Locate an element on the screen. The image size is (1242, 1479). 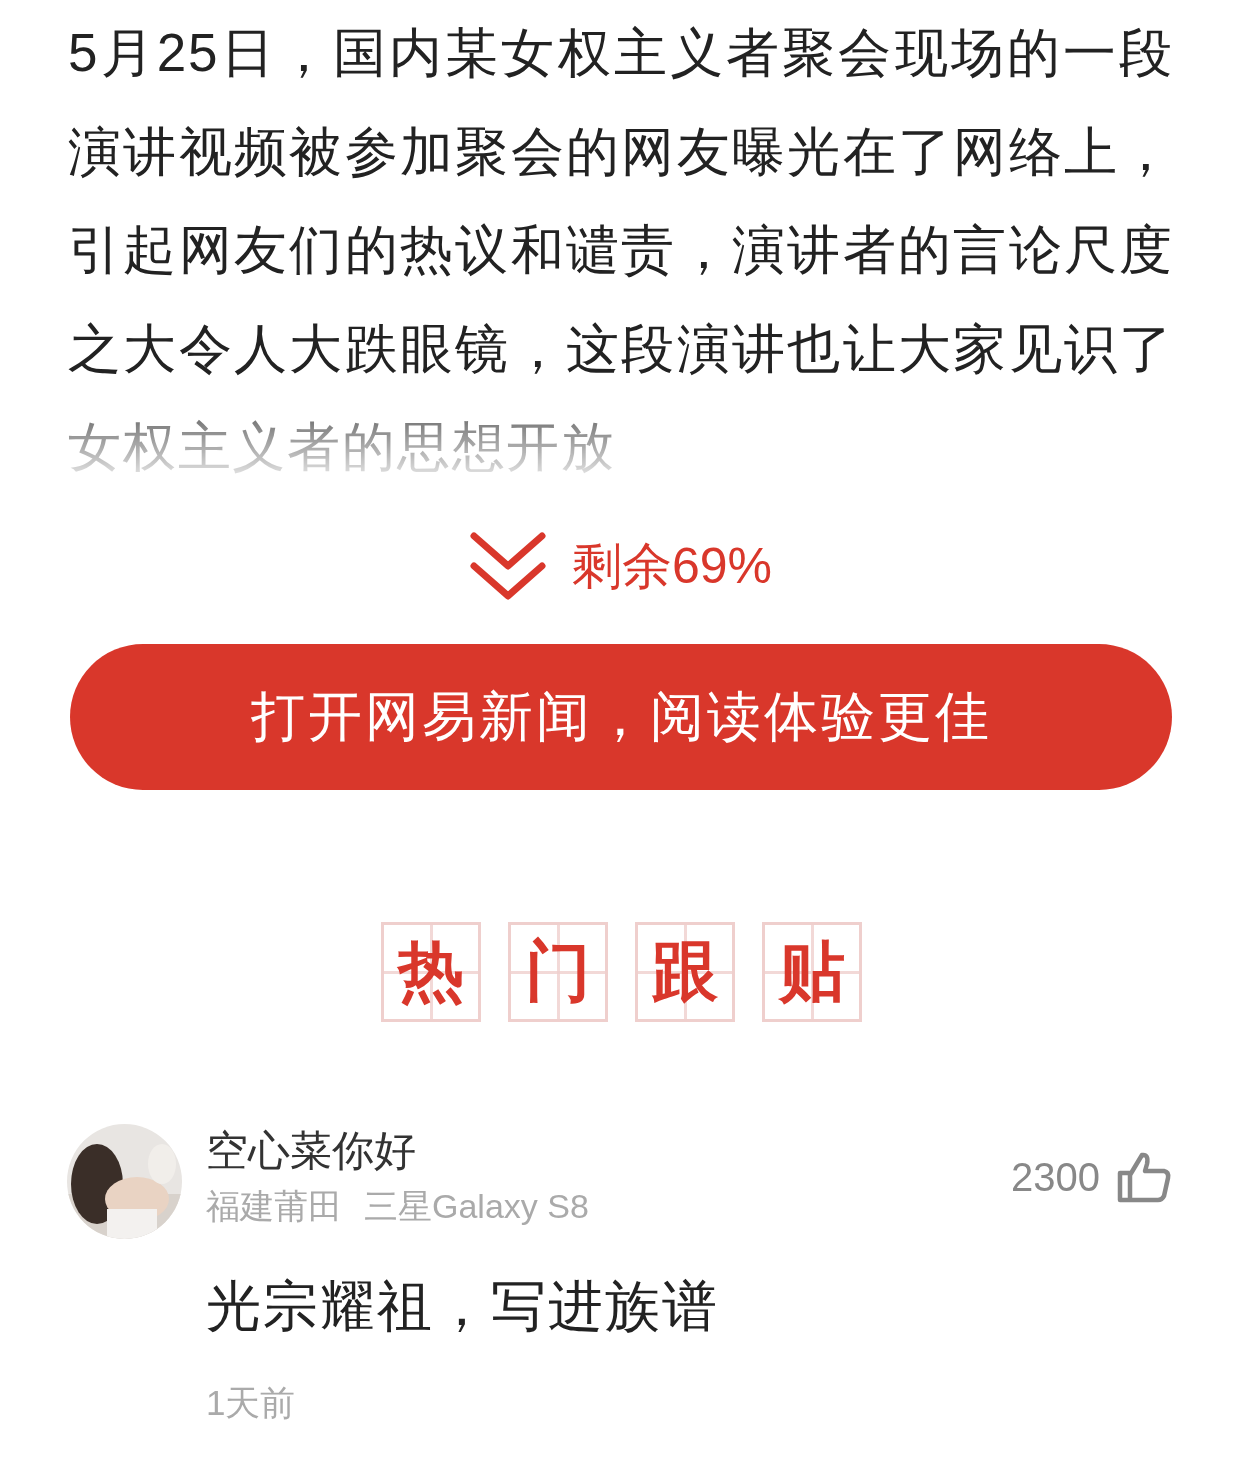
user-device: 三星Galaxy S8 is located at coordinates (476, 1206).